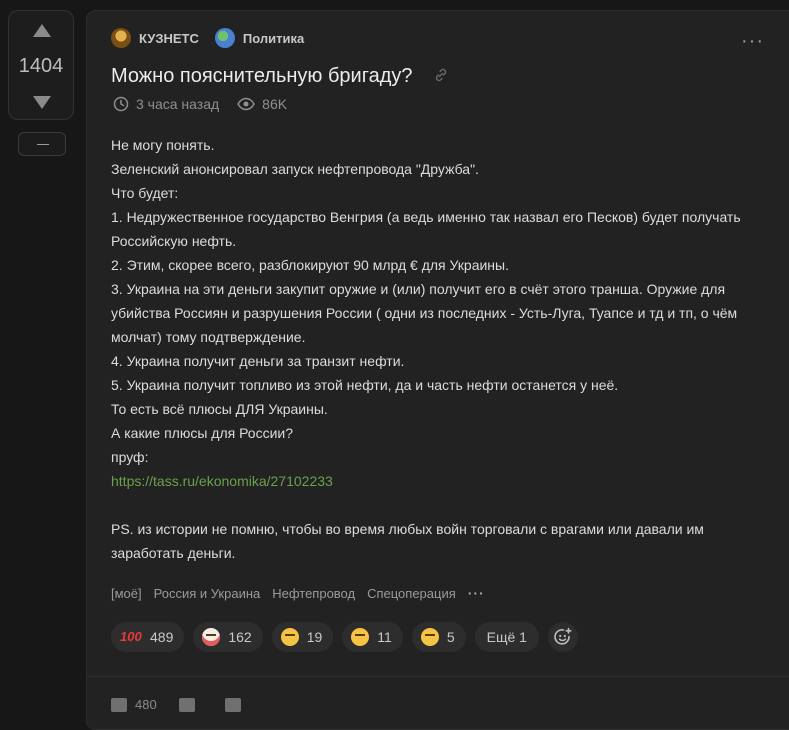  I want to click on body-line: Не могу понять., so click(163, 145).